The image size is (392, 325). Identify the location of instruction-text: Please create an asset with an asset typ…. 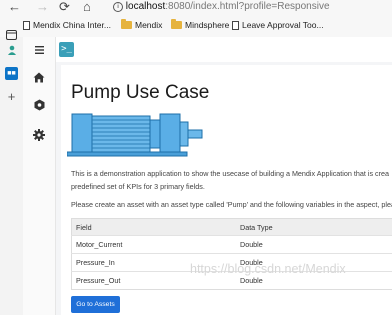
(231, 204).